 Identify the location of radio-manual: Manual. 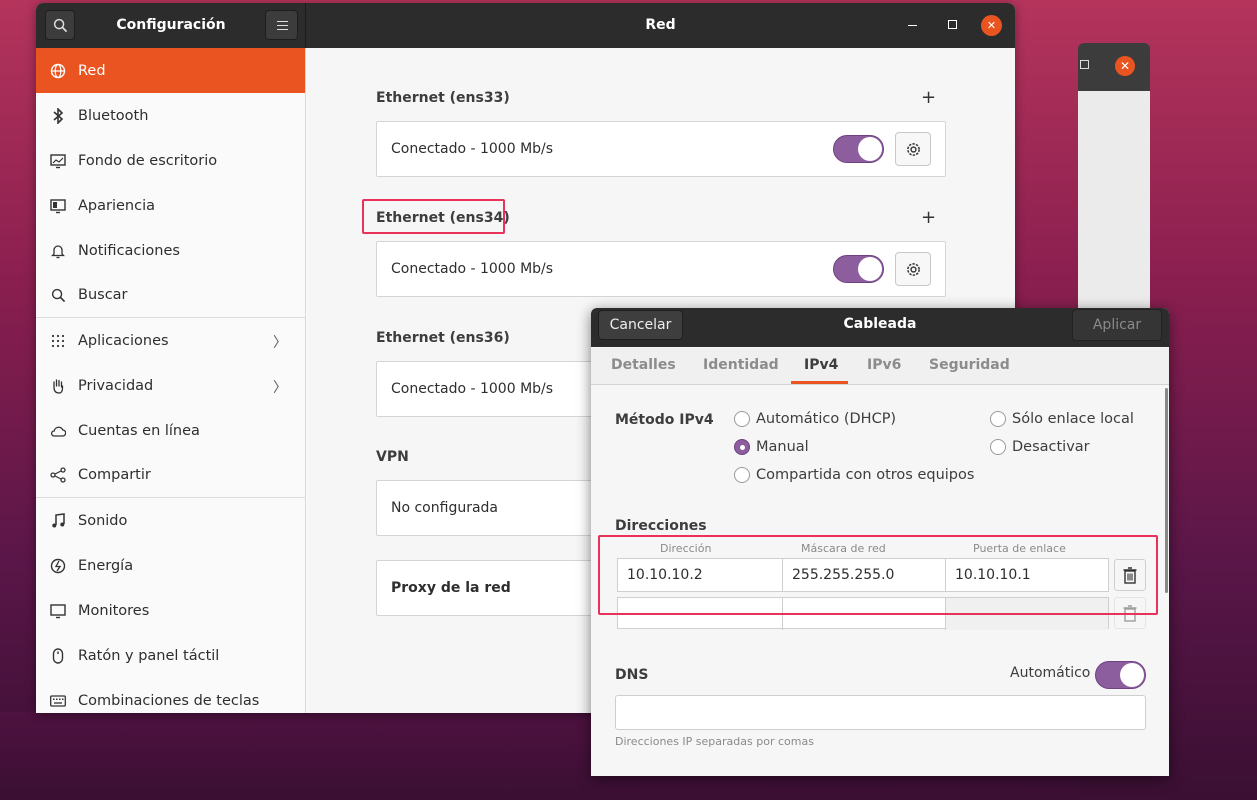
(771, 447).